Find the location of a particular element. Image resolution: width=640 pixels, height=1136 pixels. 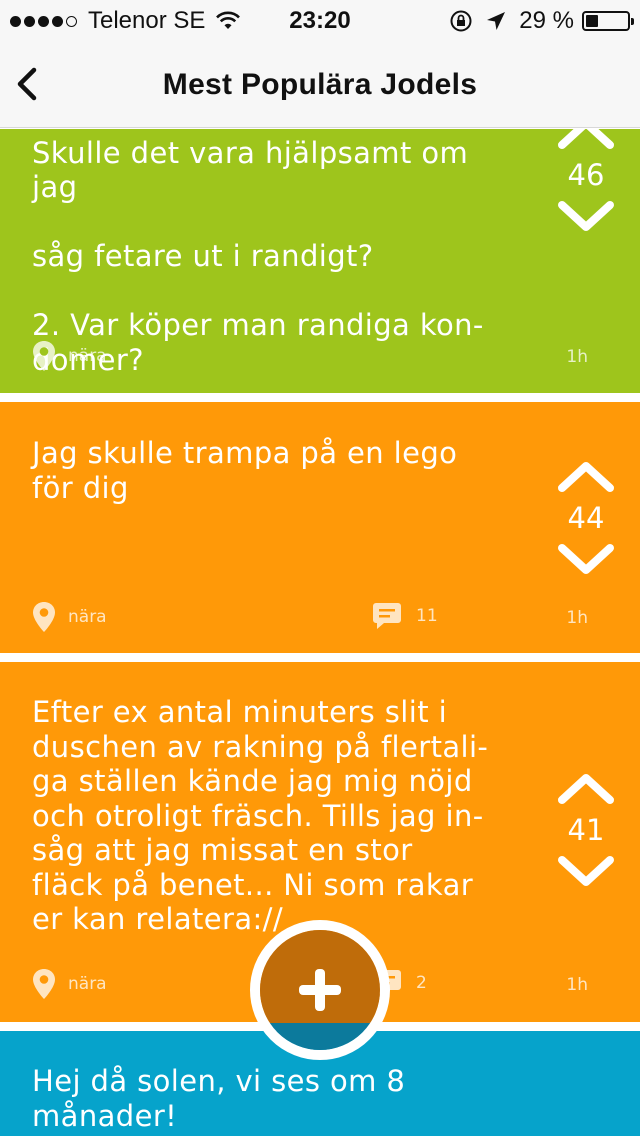

location-arrow-icon is located at coordinates (496, 21).